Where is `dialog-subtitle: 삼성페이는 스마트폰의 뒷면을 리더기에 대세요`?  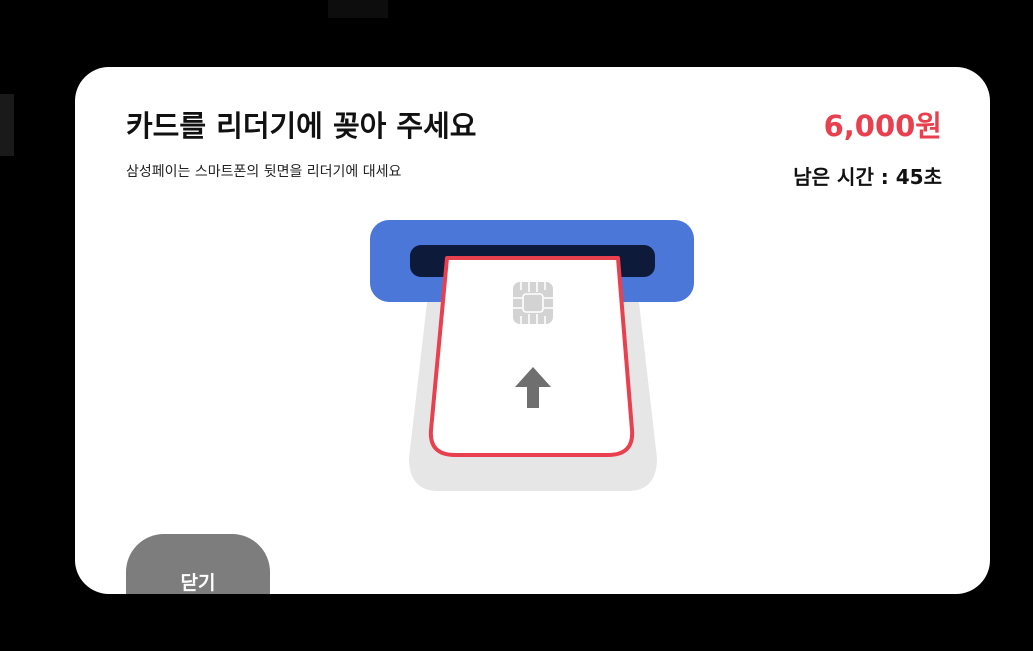
dialog-subtitle: 삼성페이는 스마트폰의 뒷면을 리더기에 대세요 is located at coordinates (264, 172).